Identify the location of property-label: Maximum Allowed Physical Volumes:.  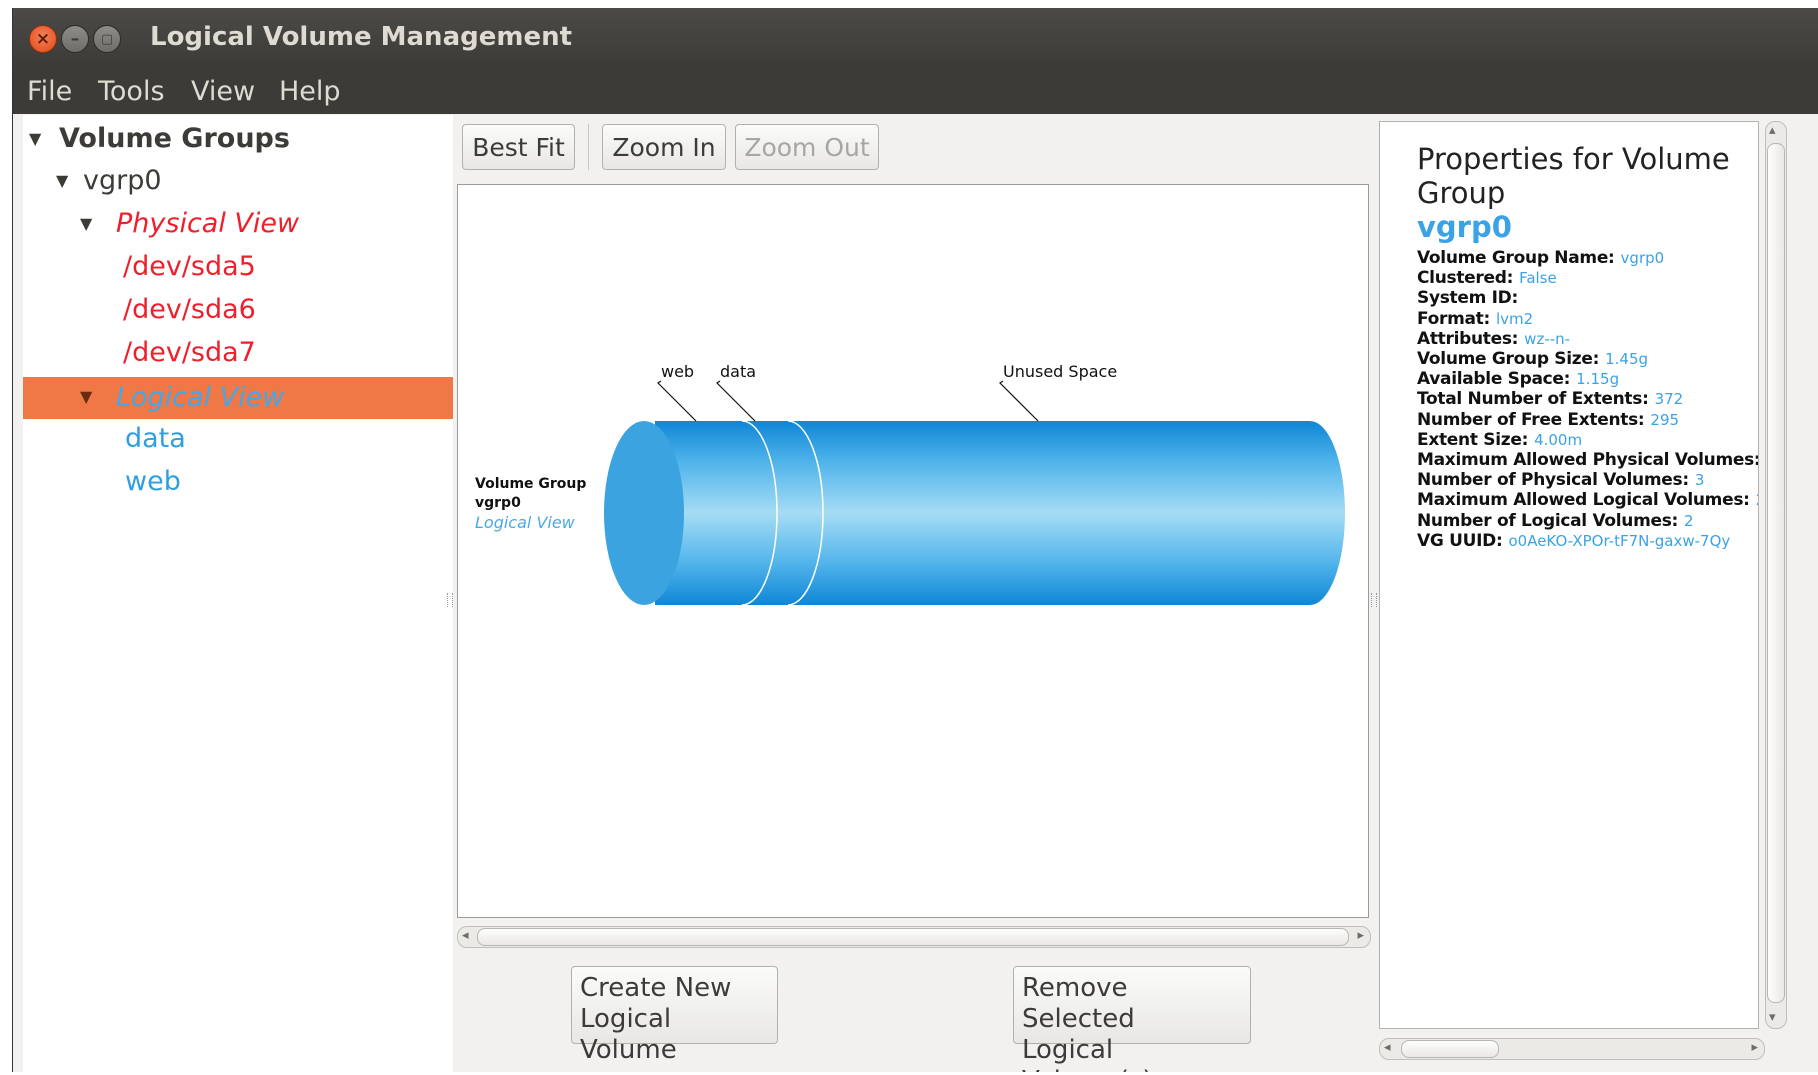
(1588, 460).